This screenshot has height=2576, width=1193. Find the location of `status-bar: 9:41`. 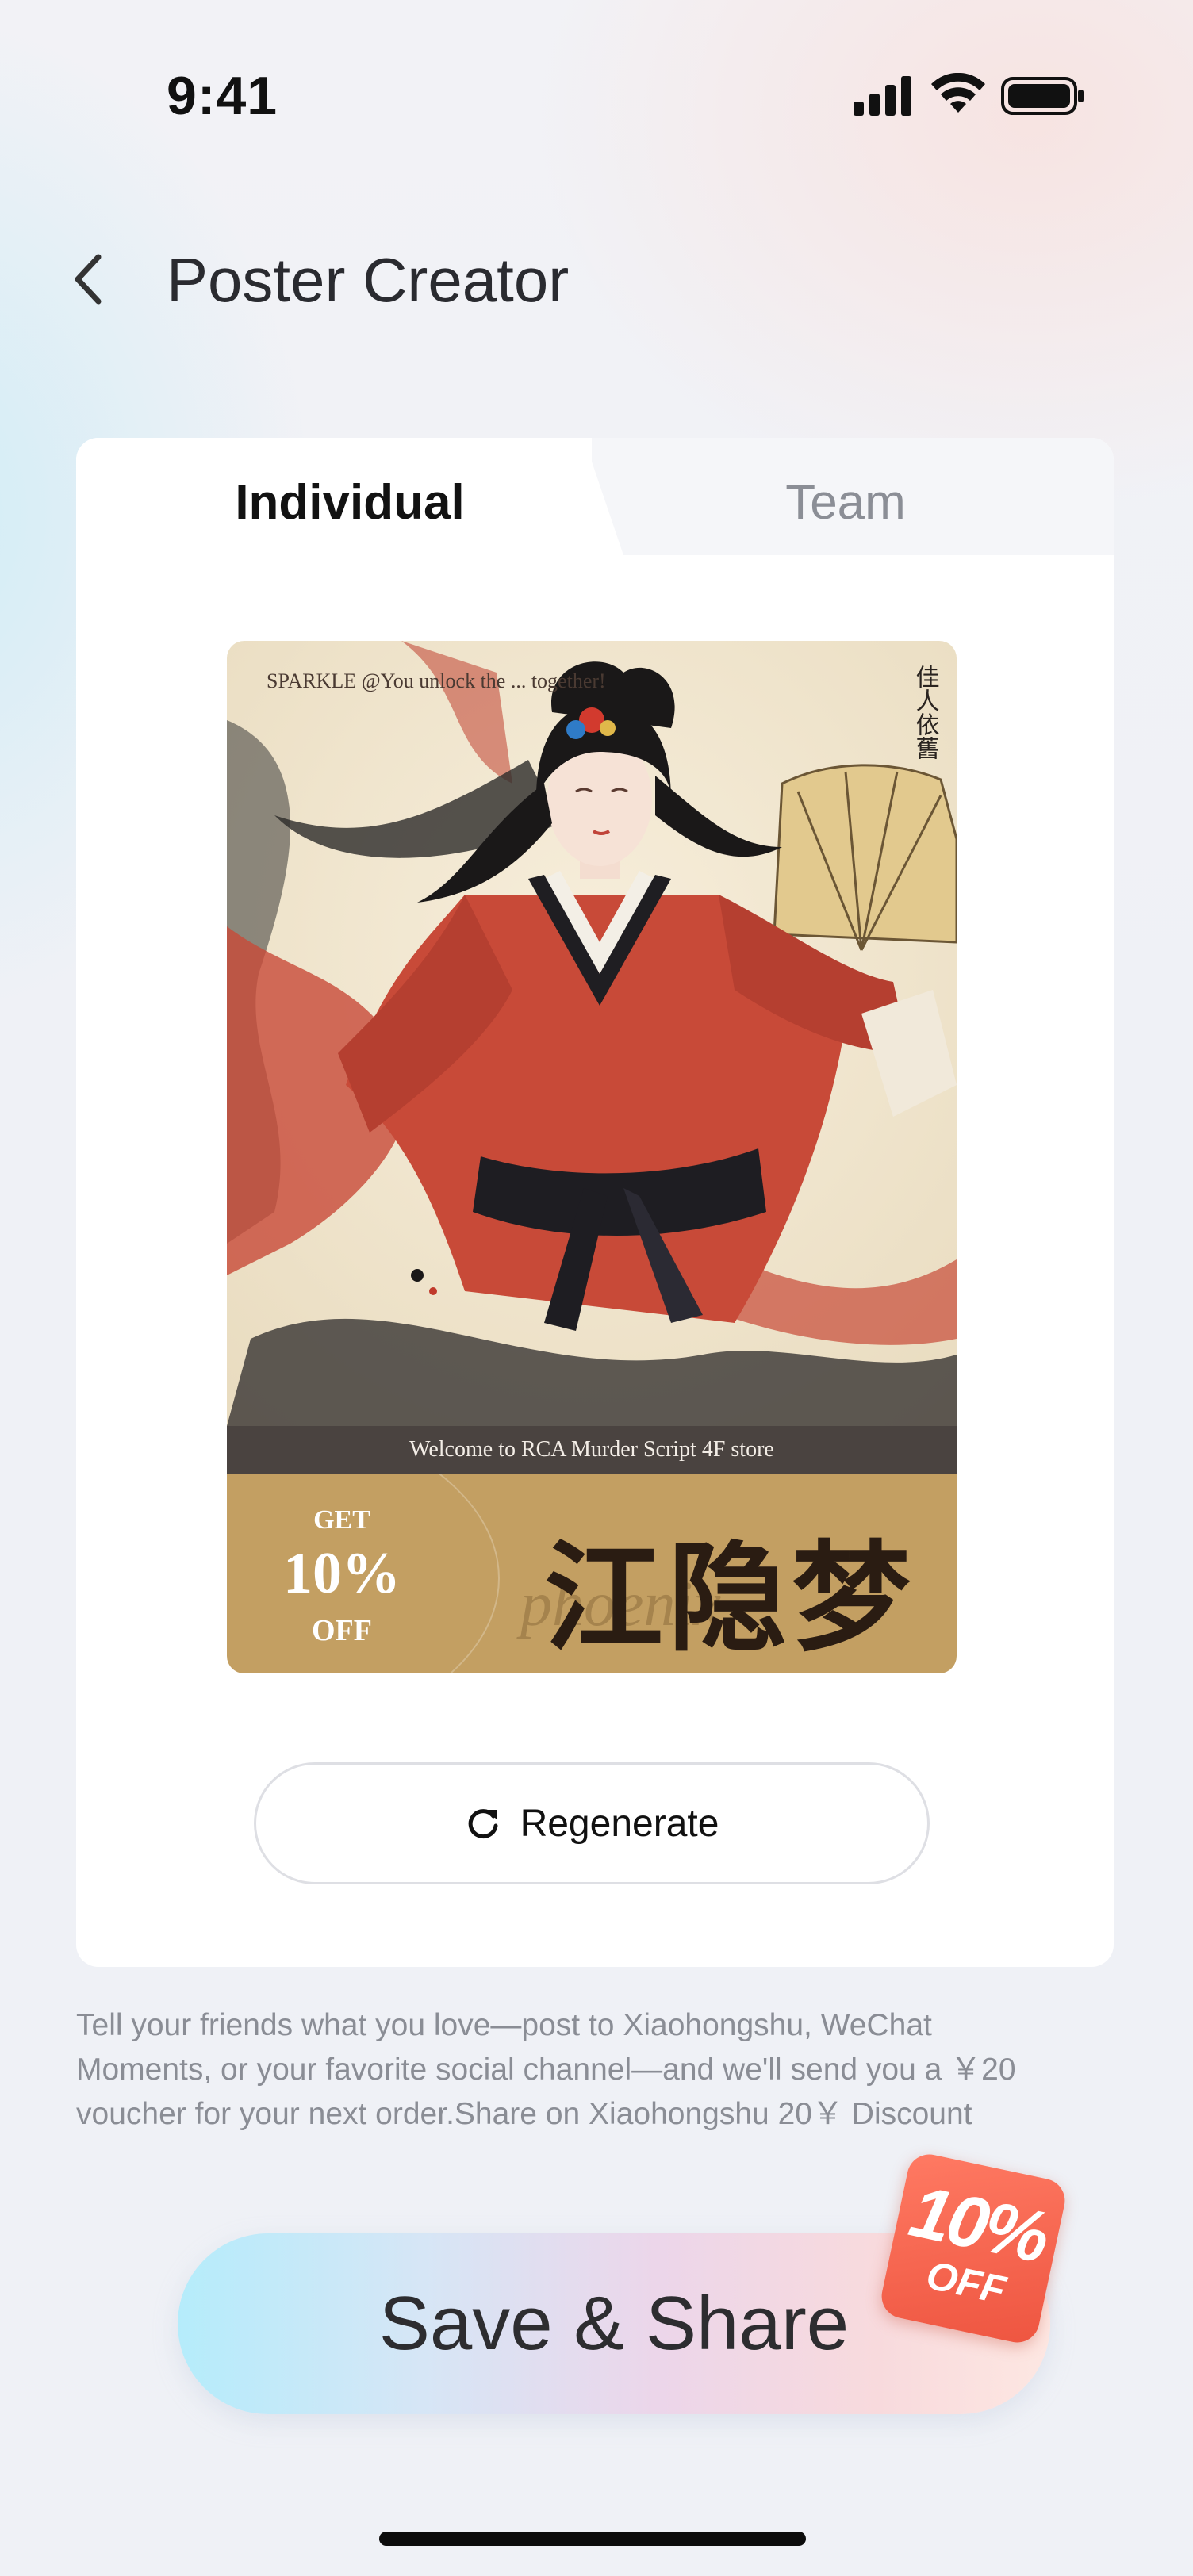

status-bar: 9:41 is located at coordinates (596, 95).